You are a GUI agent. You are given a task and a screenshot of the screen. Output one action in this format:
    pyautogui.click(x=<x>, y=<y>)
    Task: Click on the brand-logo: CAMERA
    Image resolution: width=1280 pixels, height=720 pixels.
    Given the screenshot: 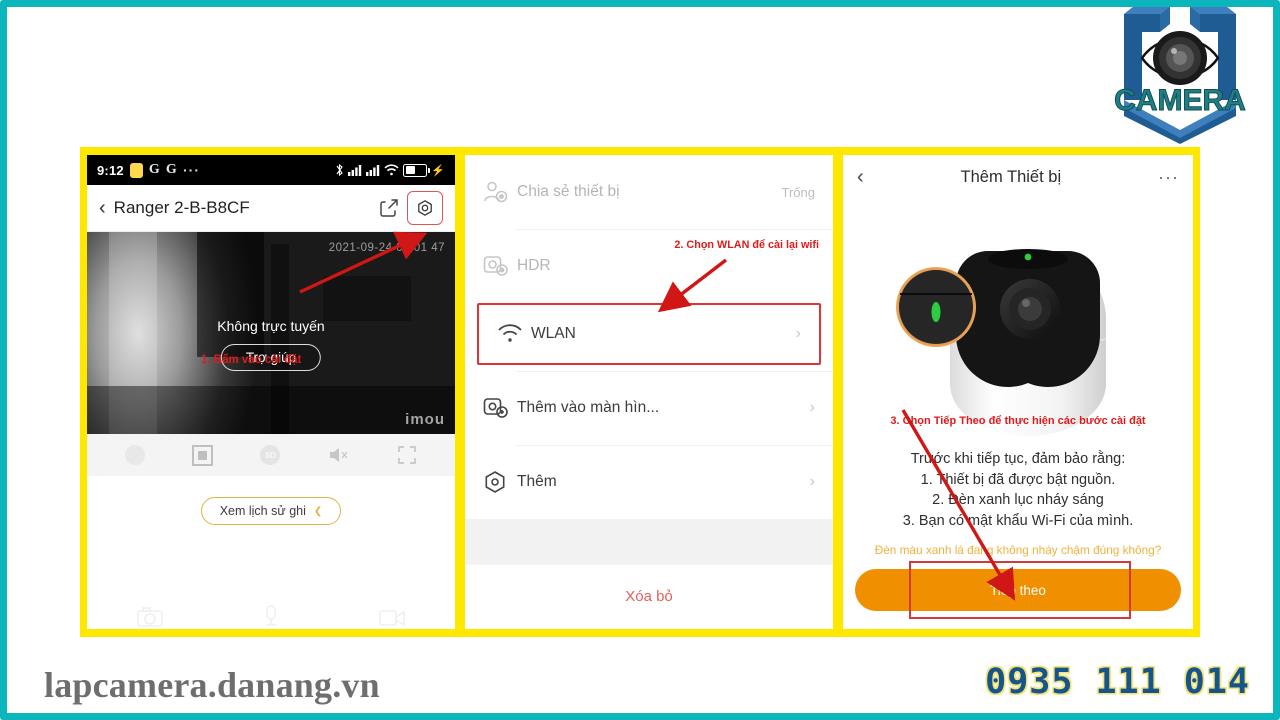 What is the action you would take?
    pyautogui.click(x=1180, y=74)
    